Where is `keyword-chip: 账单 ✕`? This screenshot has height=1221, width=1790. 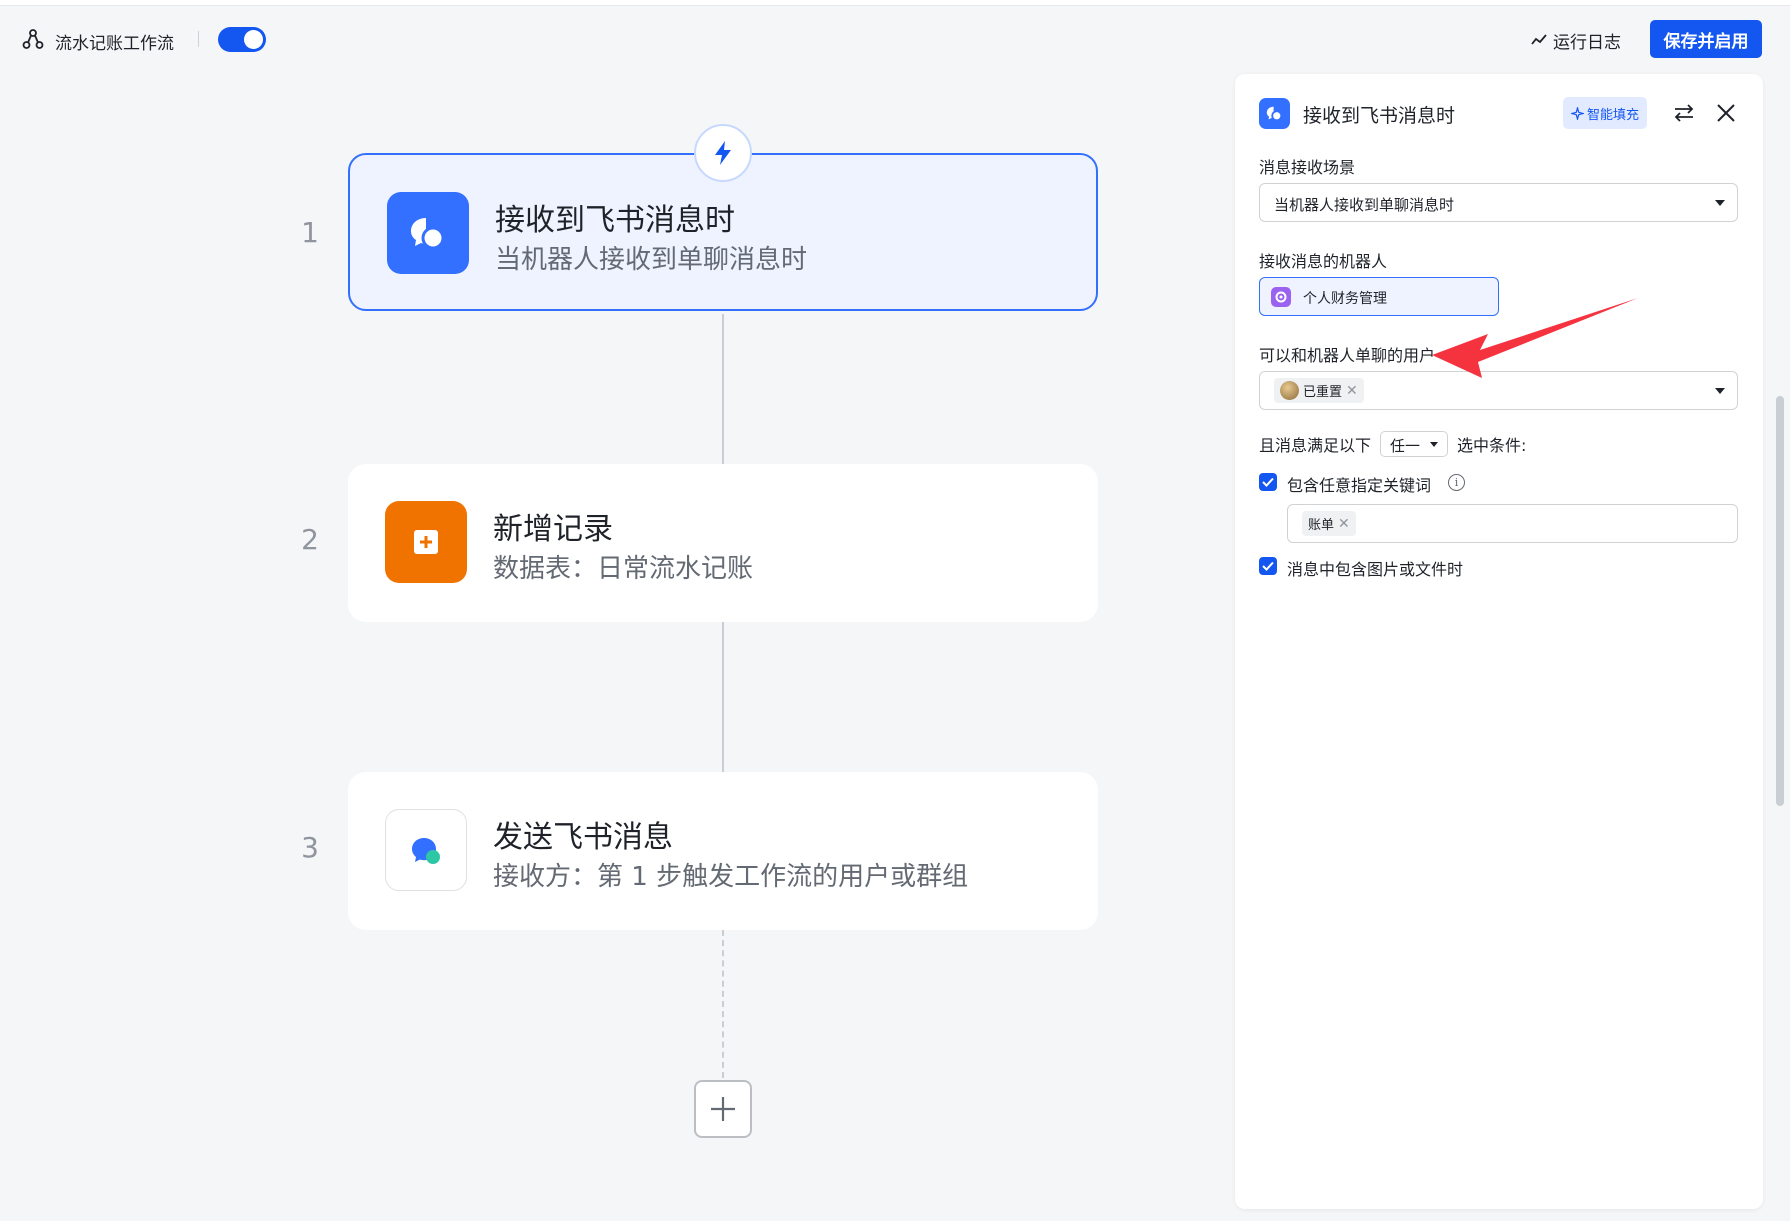
keyword-chip: 账单 ✕ is located at coordinates (1329, 523).